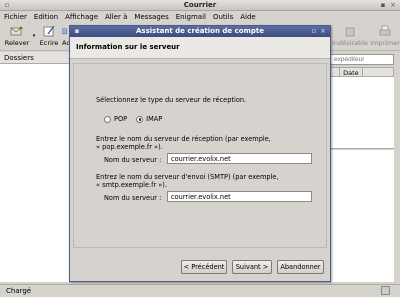 The width and height of the screenshot is (400, 297). What do you see at coordinates (239, 196) in the screenshot?
I see `outgoing-server-input` at bounding box center [239, 196].